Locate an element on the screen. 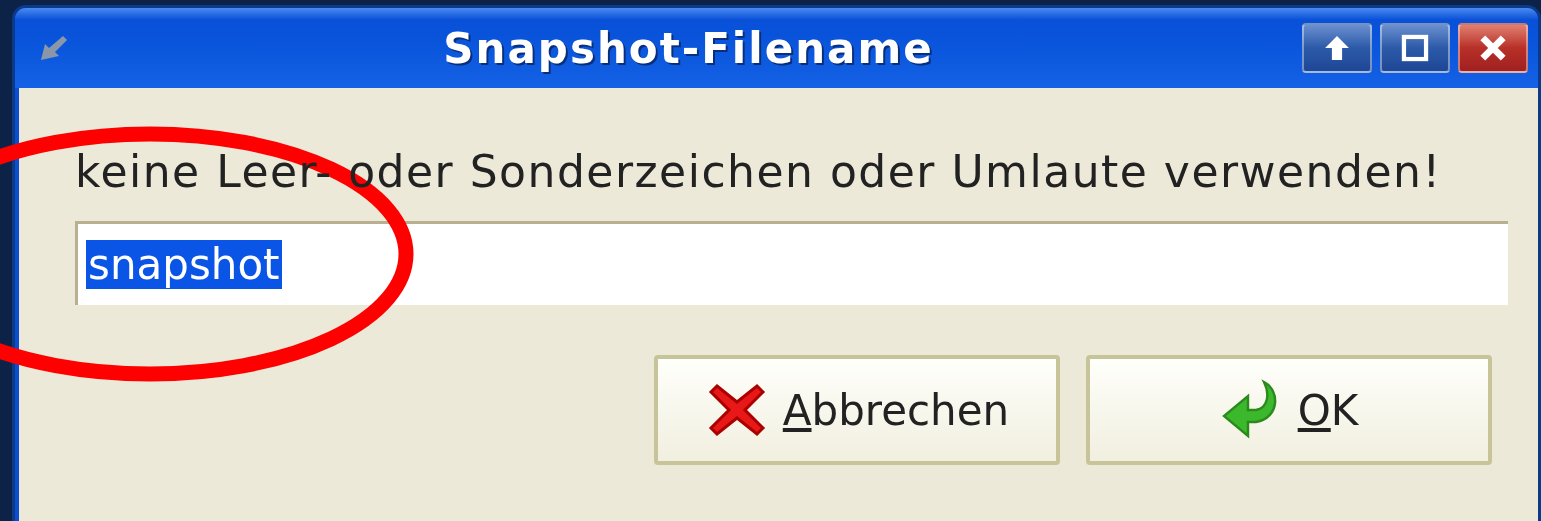  roll-up-button is located at coordinates (1337, 48).